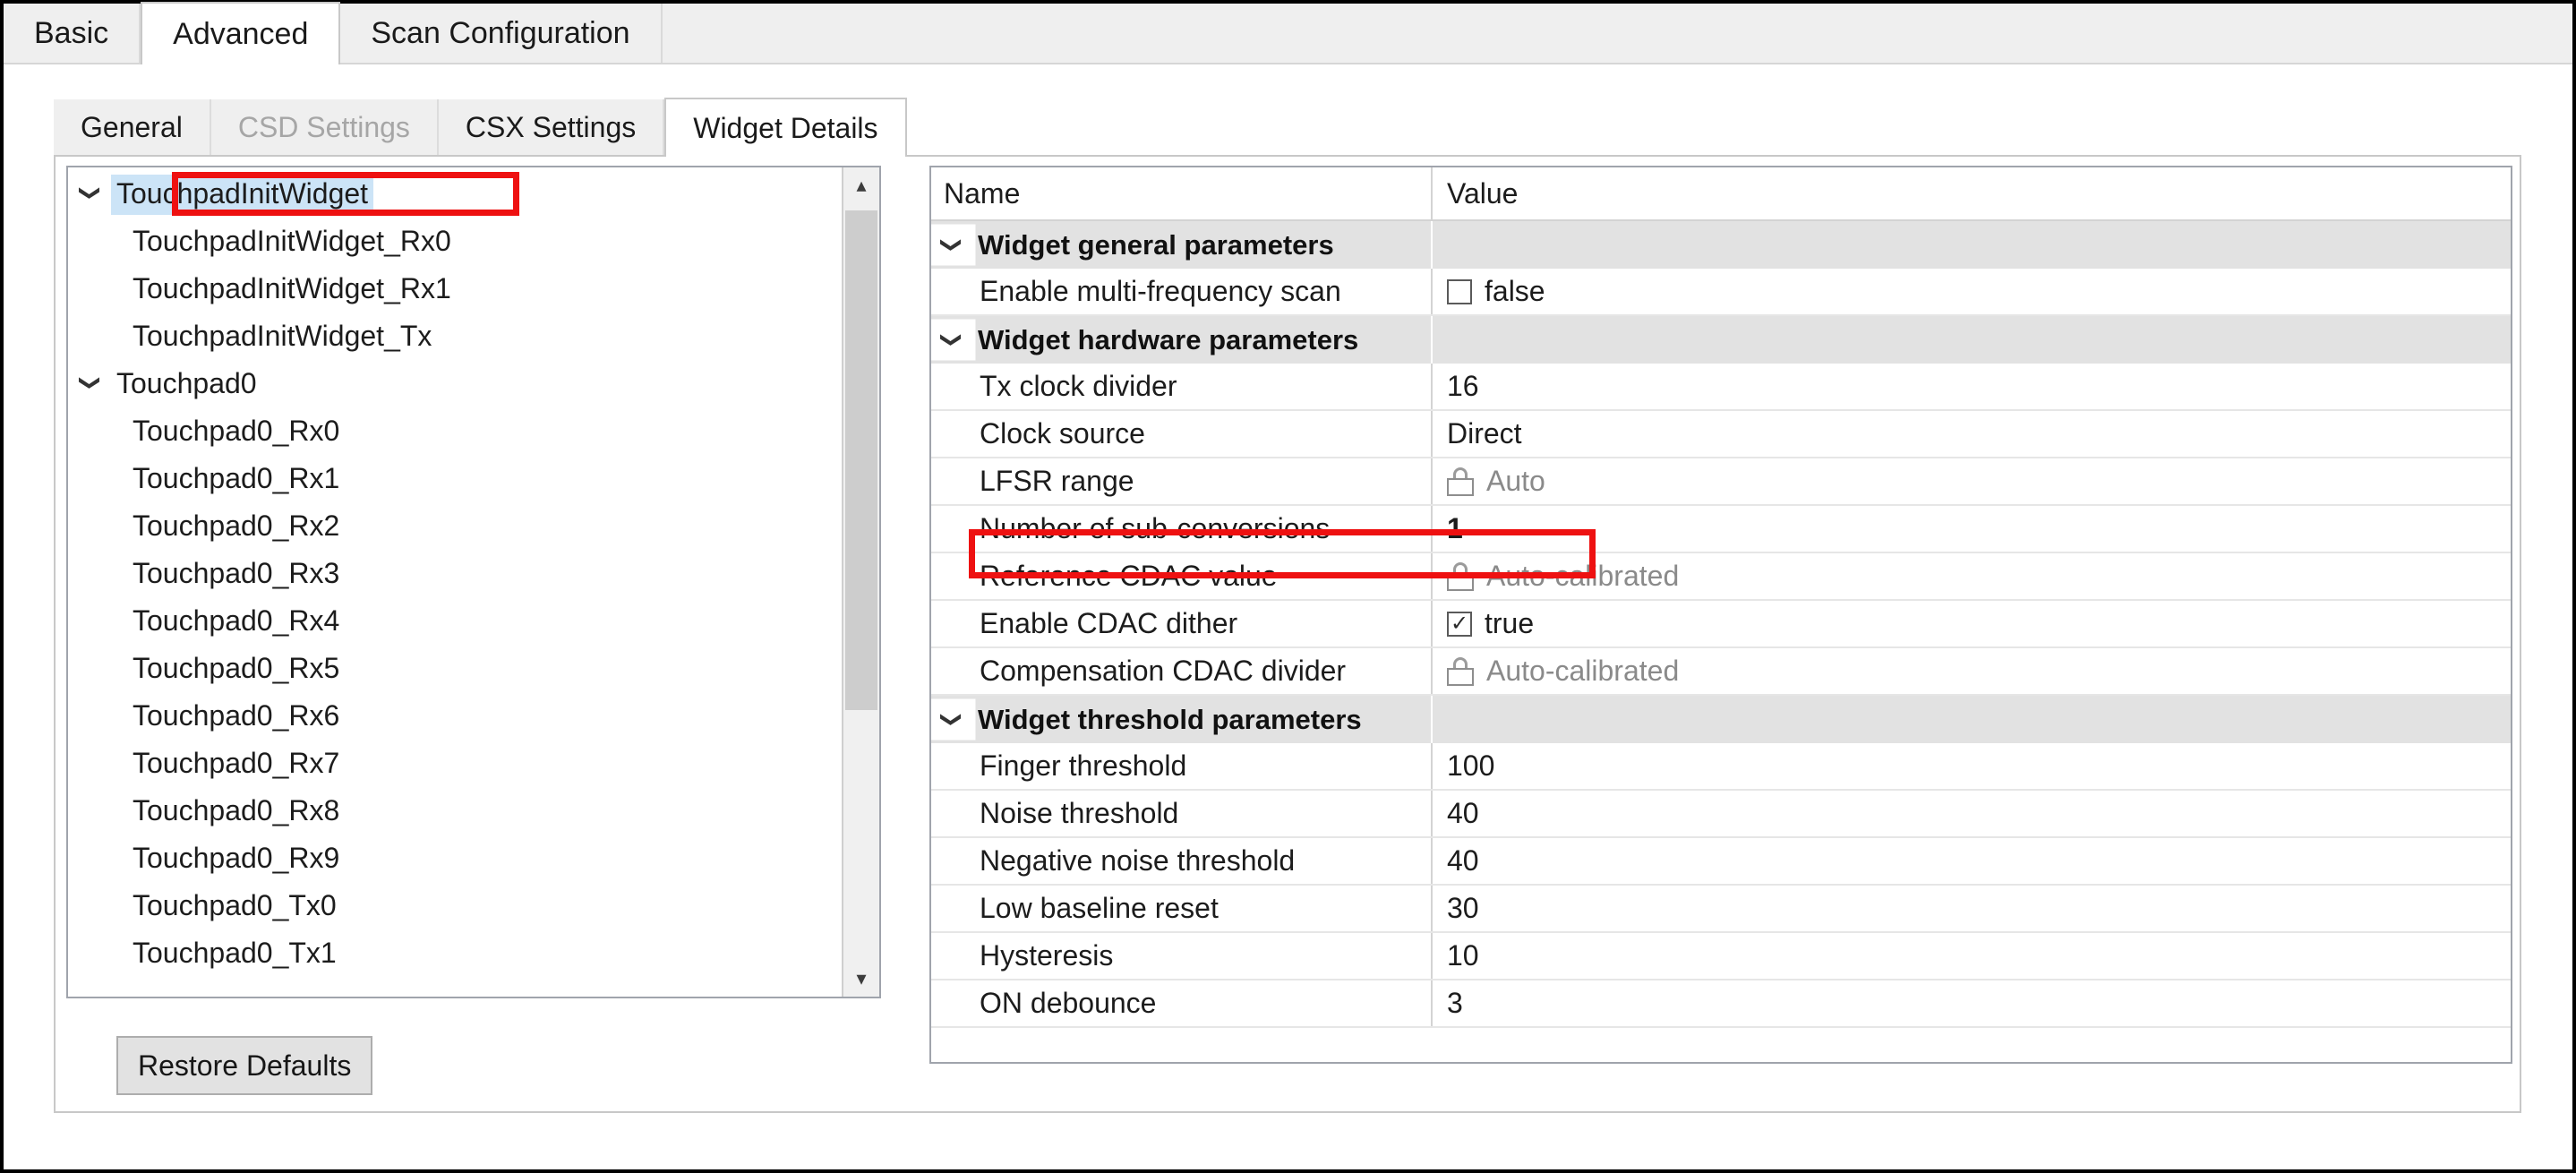 This screenshot has width=2576, height=1173. What do you see at coordinates (455, 432) in the screenshot?
I see `tree-item-touchpad0_rx0: Touchpad0_Rx0` at bounding box center [455, 432].